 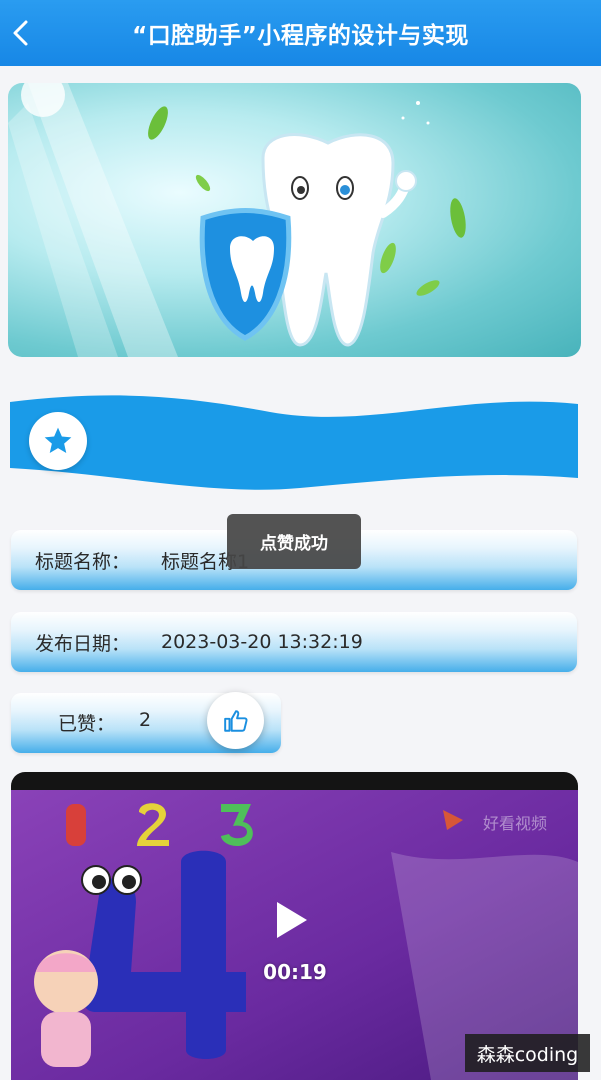 What do you see at coordinates (527, 1053) in the screenshot?
I see `corner-watermark: 森森coding` at bounding box center [527, 1053].